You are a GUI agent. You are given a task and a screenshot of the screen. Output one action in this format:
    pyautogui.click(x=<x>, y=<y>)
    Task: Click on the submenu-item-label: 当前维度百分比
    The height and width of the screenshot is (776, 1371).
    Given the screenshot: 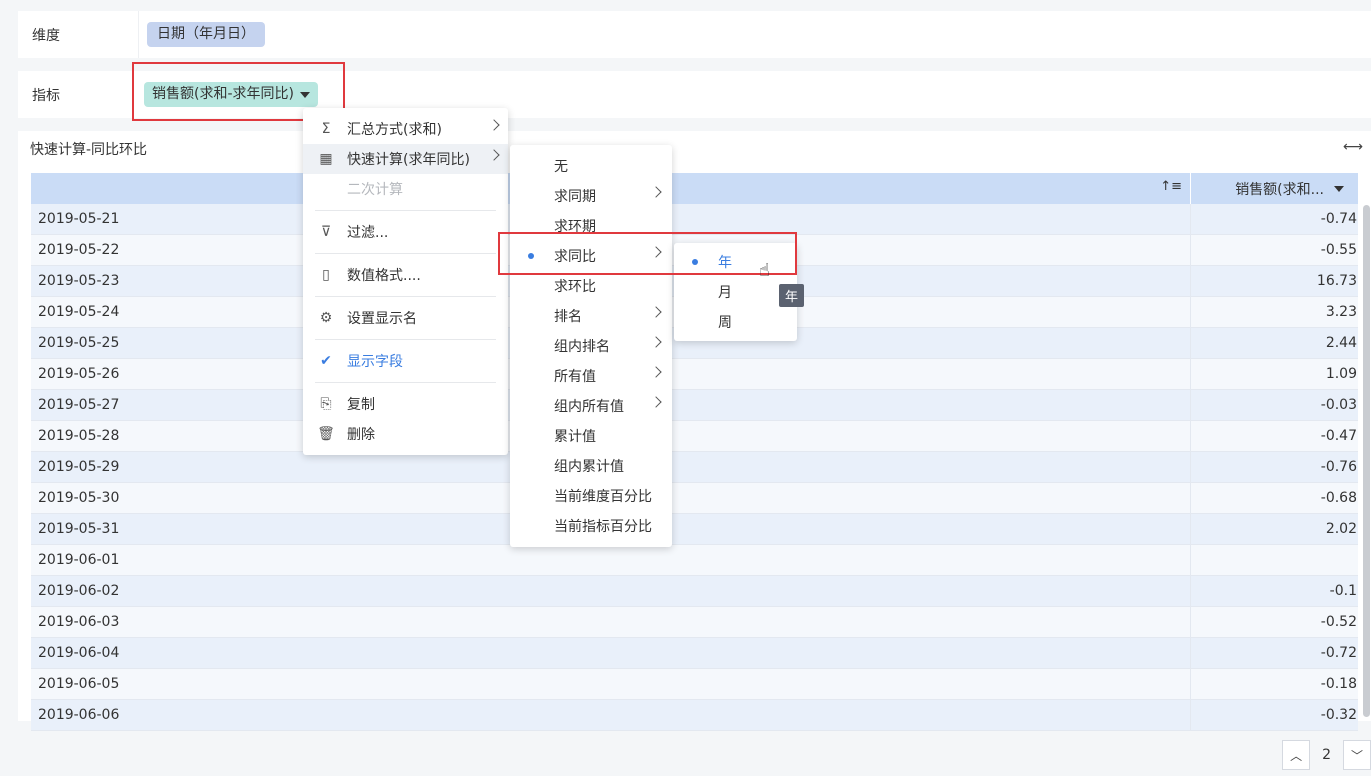 What is the action you would take?
    pyautogui.click(x=603, y=497)
    